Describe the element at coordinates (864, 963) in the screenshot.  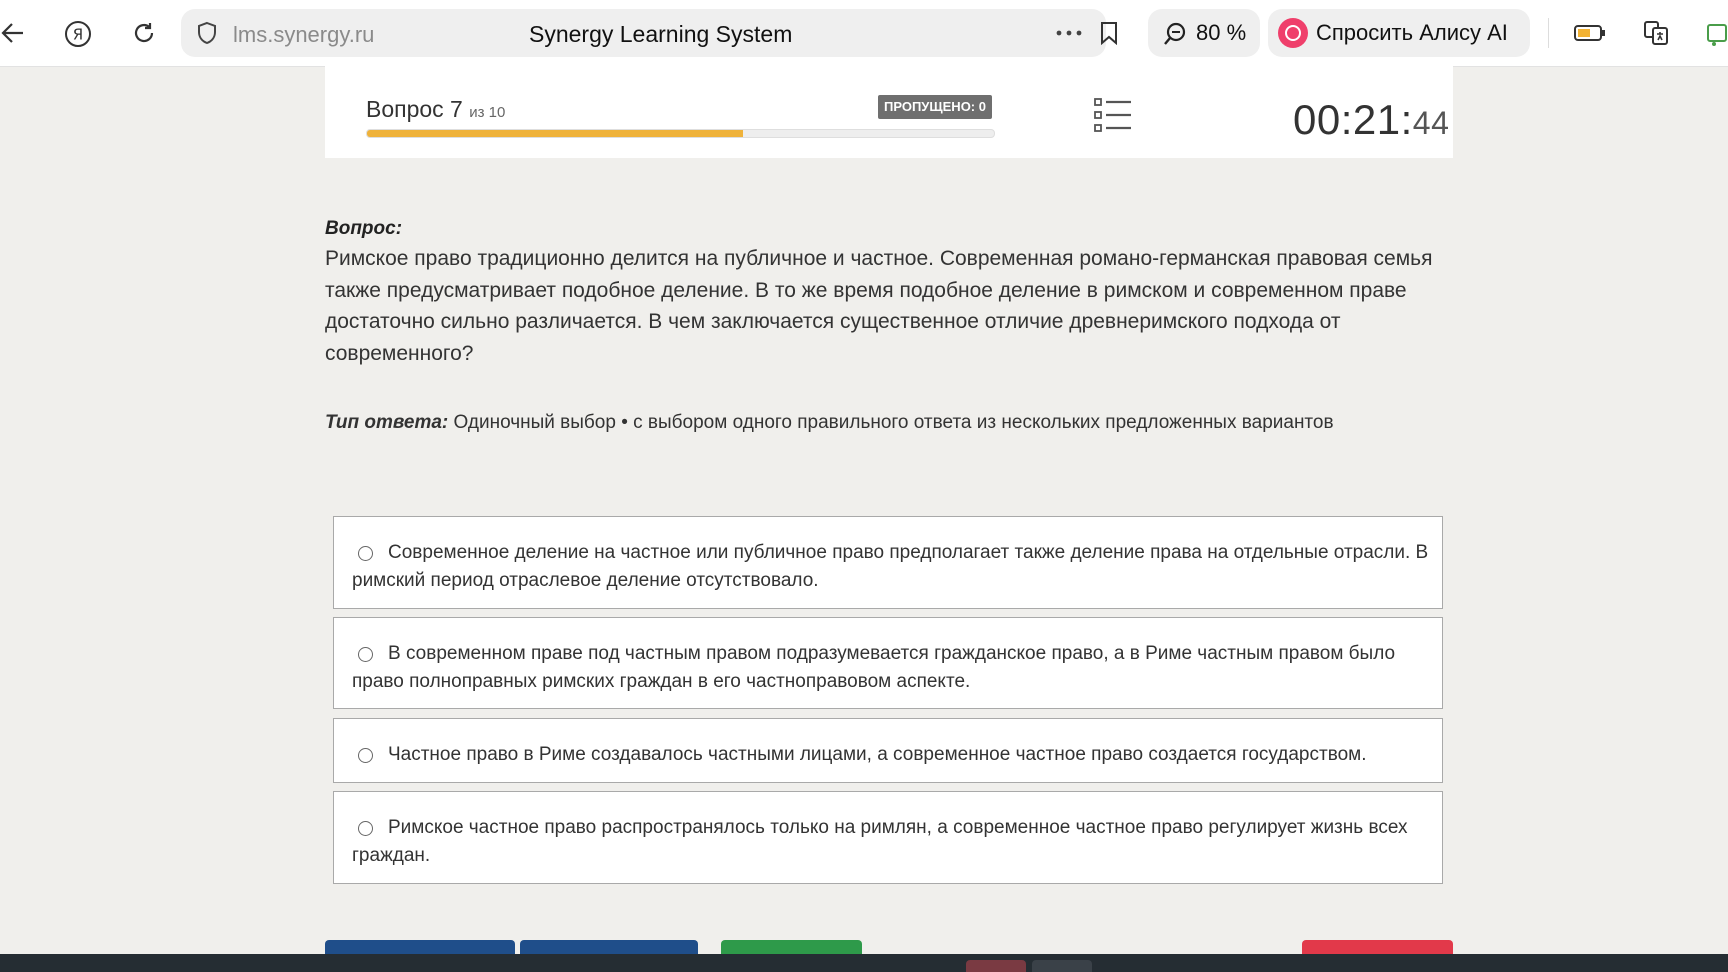
I see `taskbar` at that location.